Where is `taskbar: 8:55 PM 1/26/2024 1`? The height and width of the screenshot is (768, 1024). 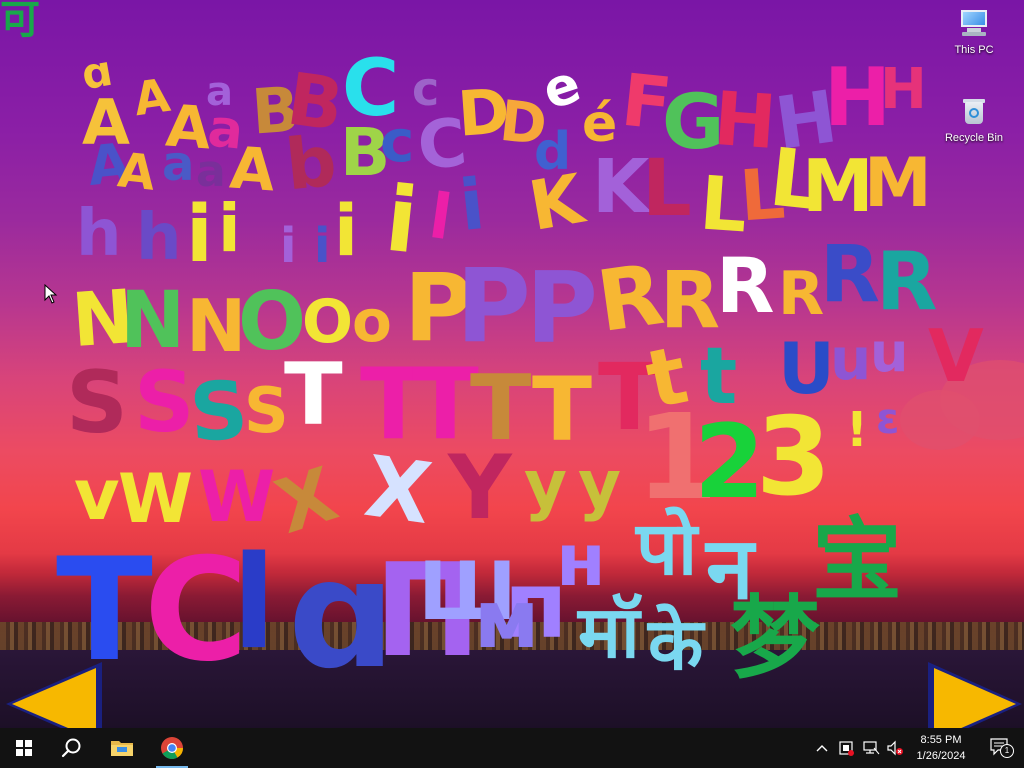 taskbar: 8:55 PM 1/26/2024 1 is located at coordinates (512, 748).